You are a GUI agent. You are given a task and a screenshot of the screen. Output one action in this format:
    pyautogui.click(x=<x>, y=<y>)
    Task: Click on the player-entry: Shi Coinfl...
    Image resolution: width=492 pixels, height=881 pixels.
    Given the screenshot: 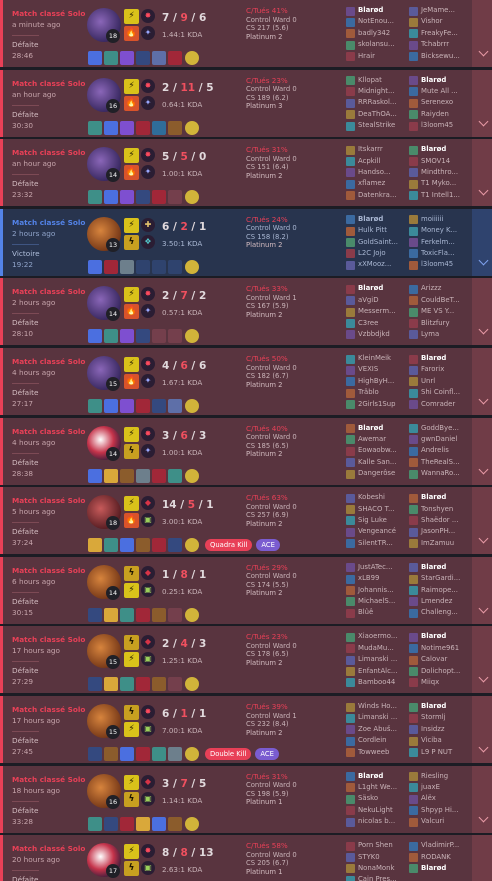 What is the action you would take?
    pyautogui.click(x=441, y=392)
    